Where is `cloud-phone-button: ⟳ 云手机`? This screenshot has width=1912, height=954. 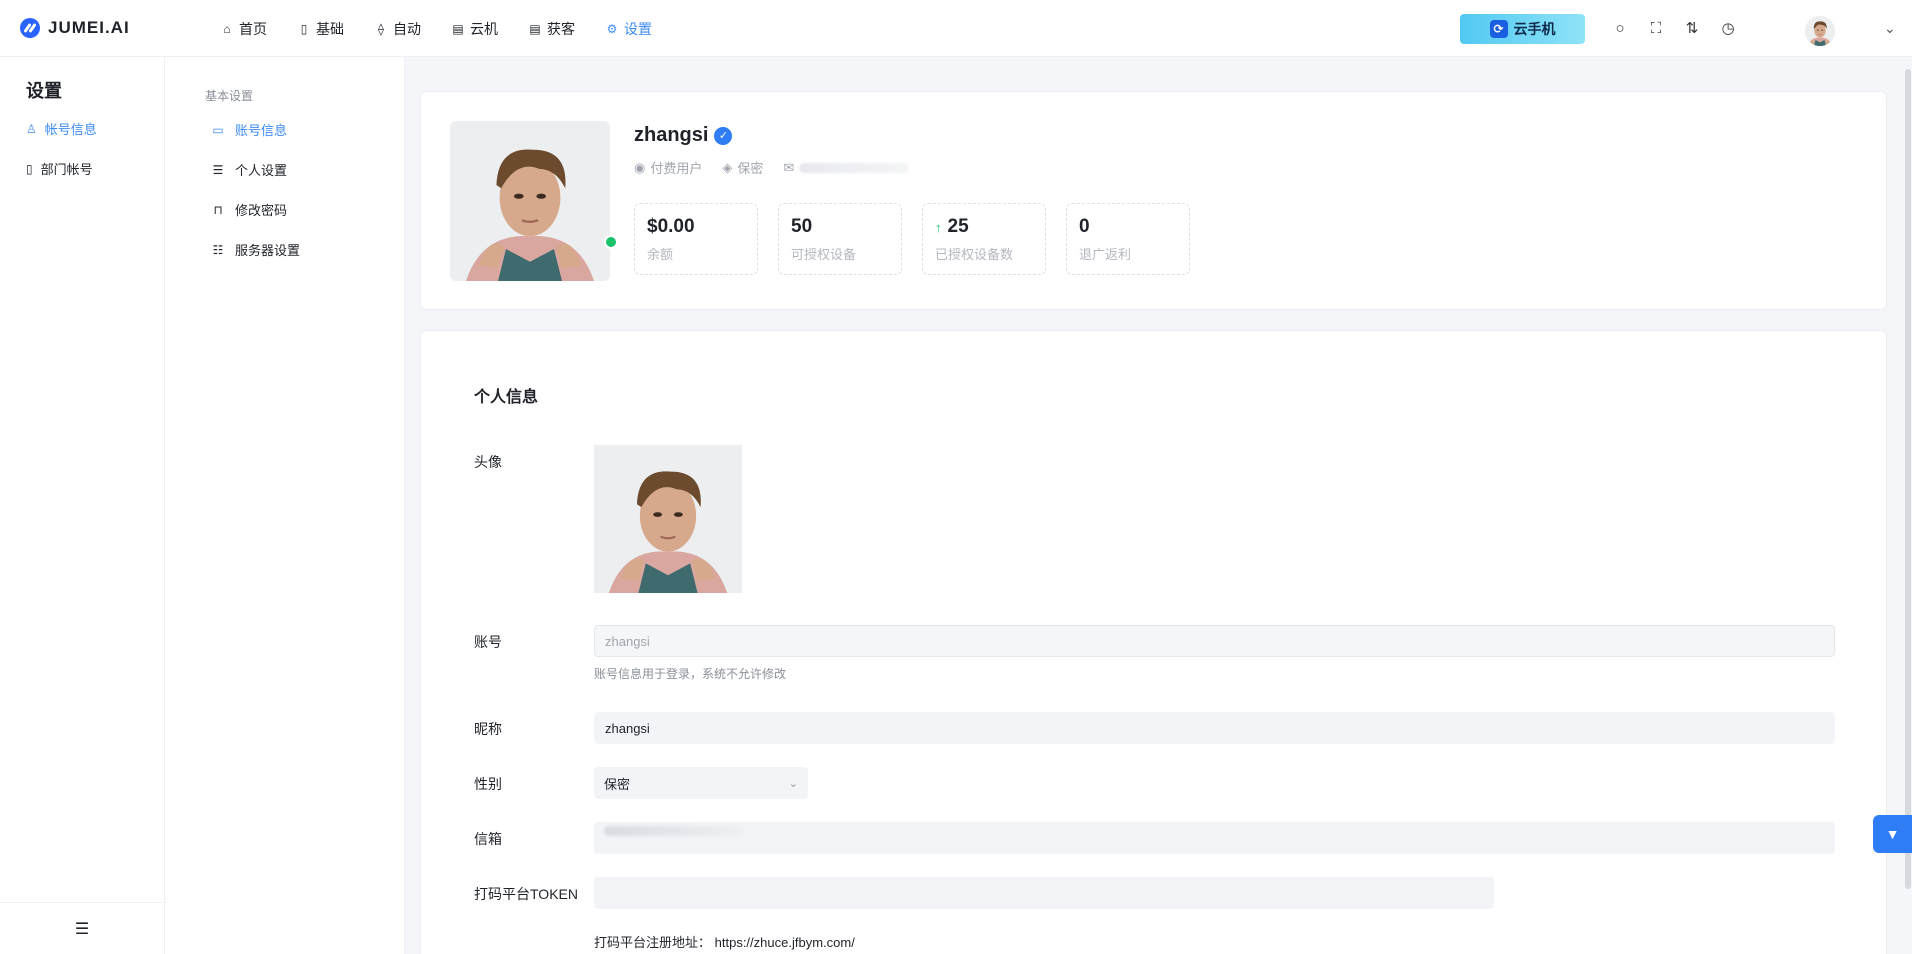 cloud-phone-button: ⟳ 云手机 is located at coordinates (1522, 29).